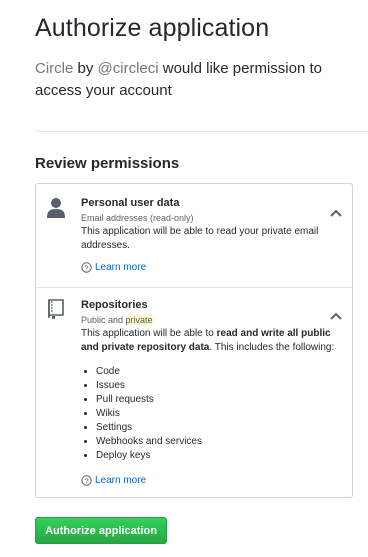 The image size is (368, 557). I want to click on permission-scope: Email addresses (read-only), so click(137, 218).